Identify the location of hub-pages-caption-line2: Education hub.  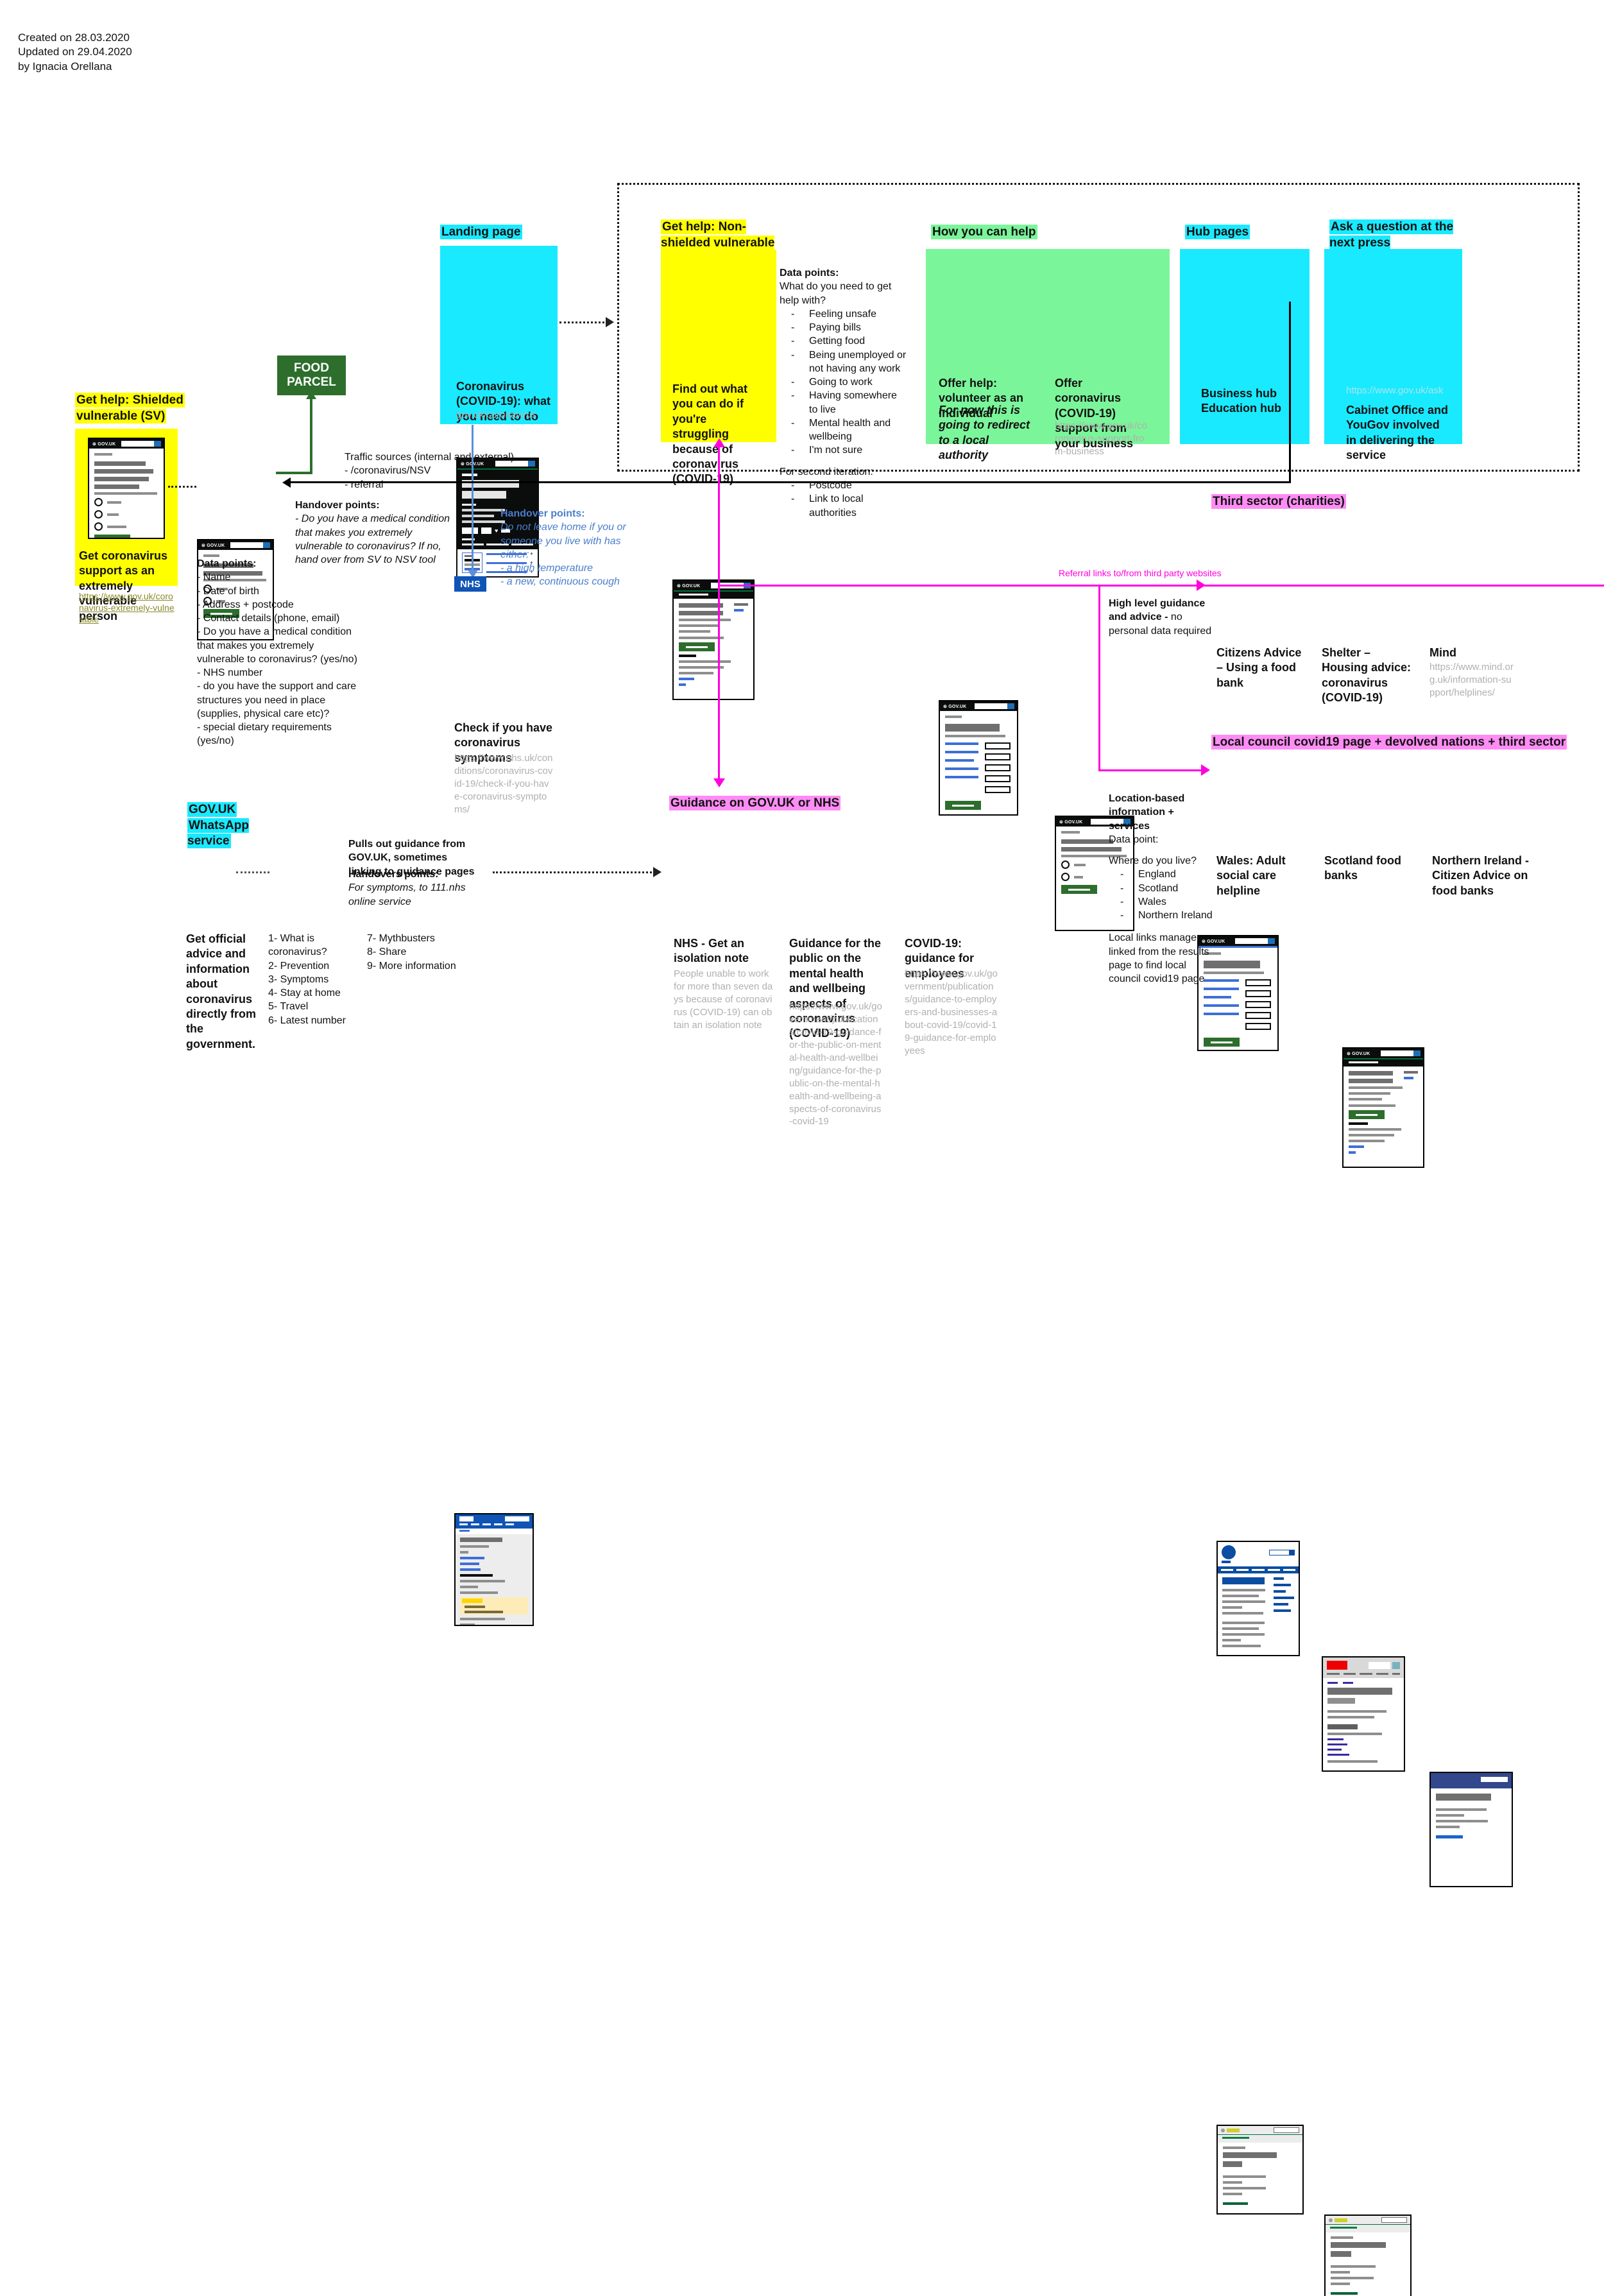
(1241, 408).